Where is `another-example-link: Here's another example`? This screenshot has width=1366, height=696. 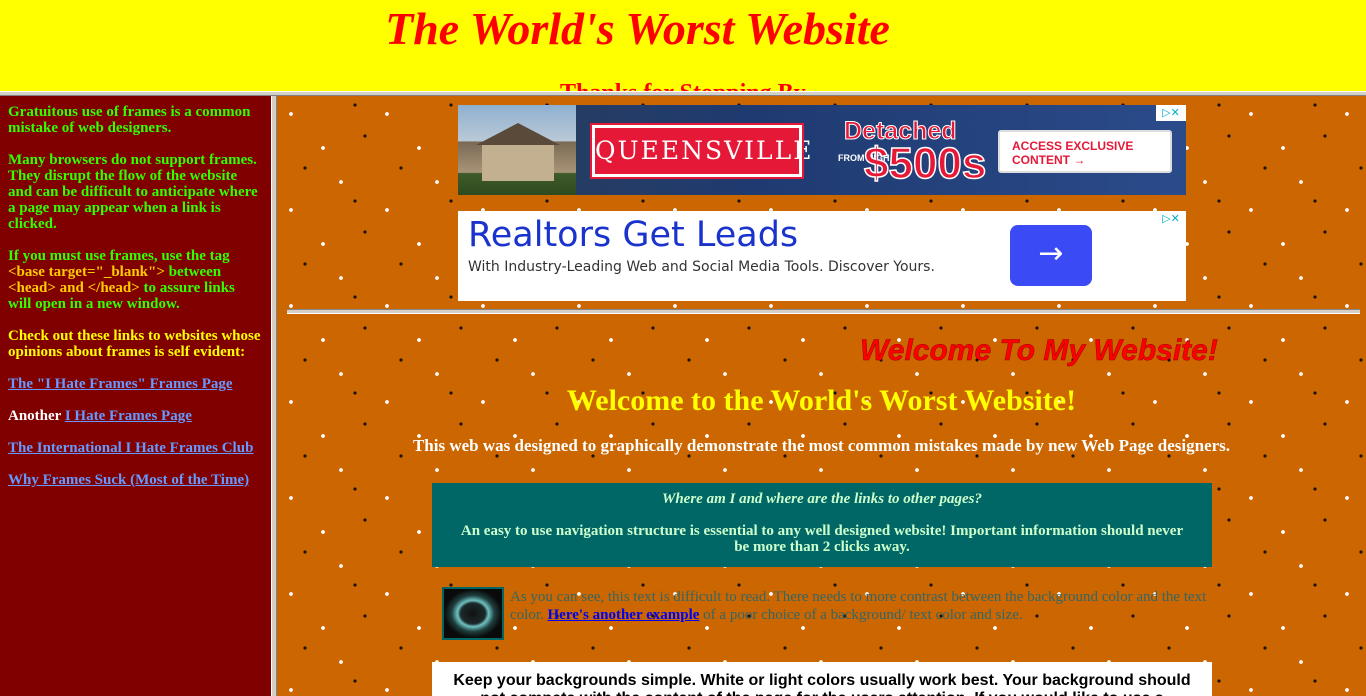 another-example-link: Here's another example is located at coordinates (624, 615).